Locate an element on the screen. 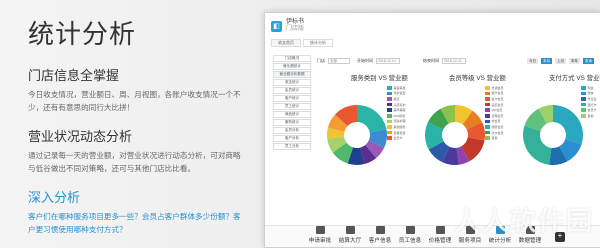  section-title-dynamic-analysis: 营业状况动态分析 is located at coordinates (80, 136).